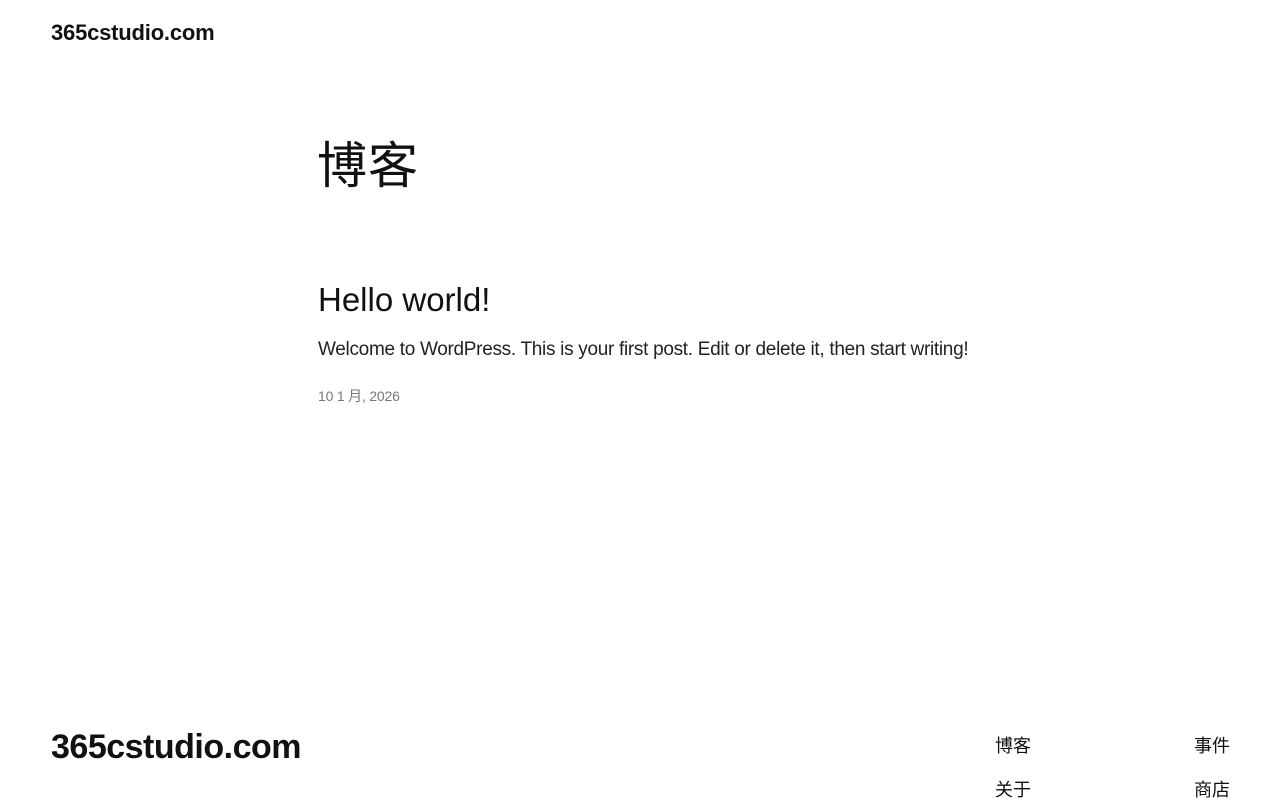 The width and height of the screenshot is (1280, 800). I want to click on footer-nav-shop: 商店, so click(1212, 788).